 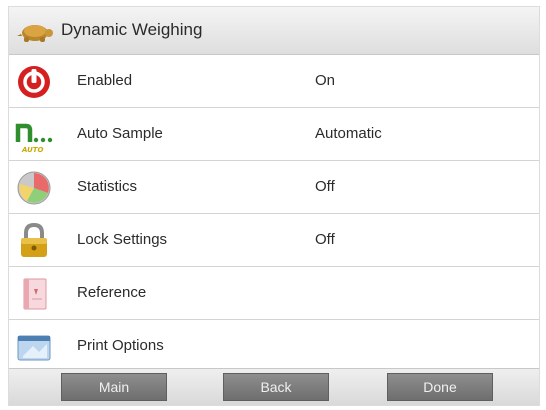 I want to click on menu-row-auto-sample: AUTO Auto Sample Automatic, so click(x=274, y=134).